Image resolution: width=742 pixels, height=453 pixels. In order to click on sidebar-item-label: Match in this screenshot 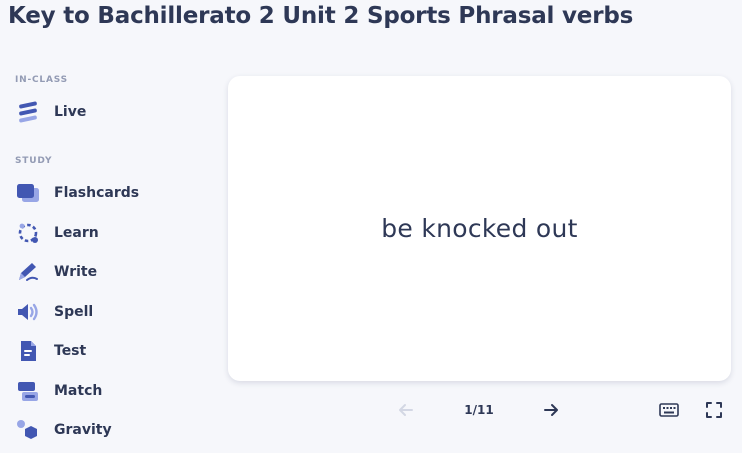, I will do `click(78, 391)`.